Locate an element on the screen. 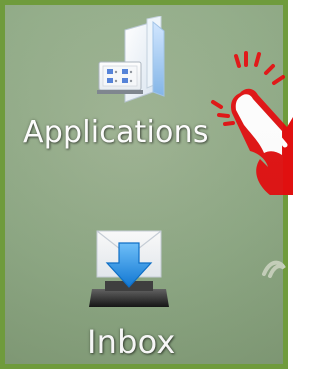  pointing-hand-cursor-icon is located at coordinates (252, 123).